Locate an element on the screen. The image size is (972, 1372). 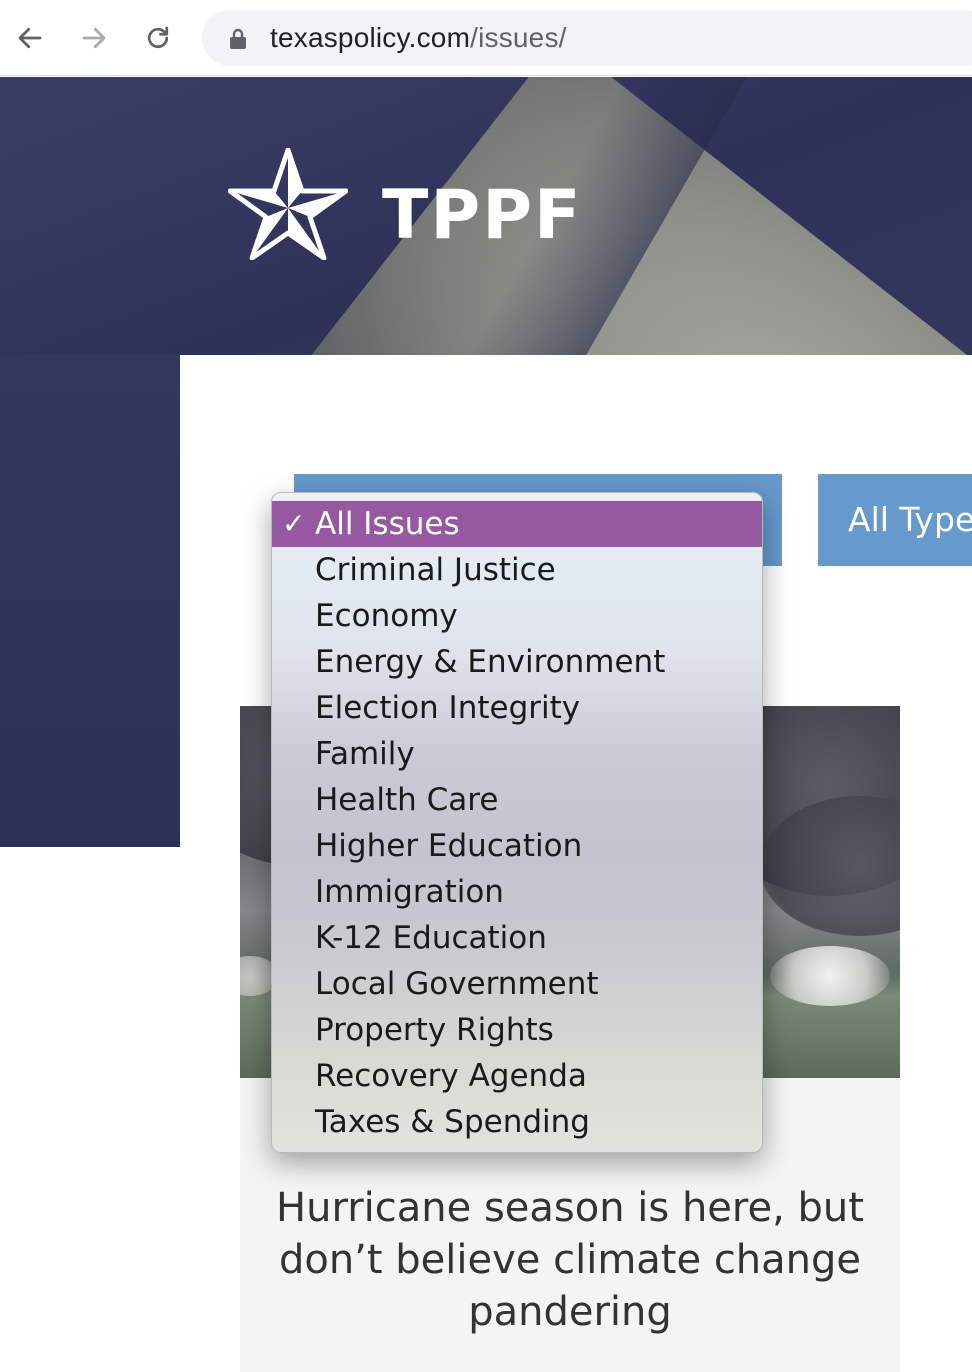
dropdown-option-label: Health Care is located at coordinates (407, 800).